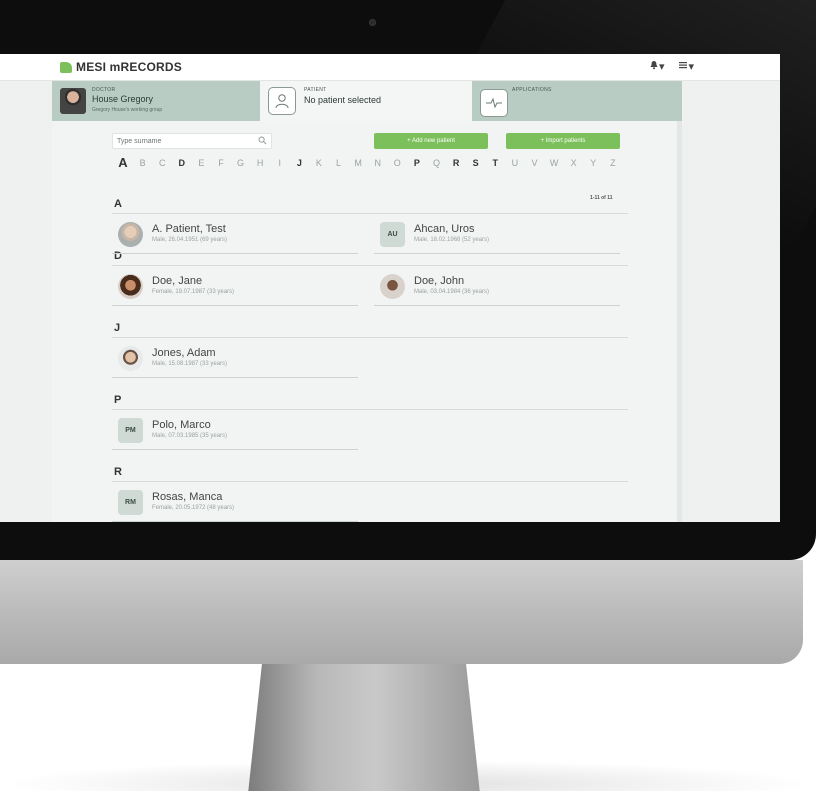  I want to click on alphabet-letter-f: F, so click(221, 164).